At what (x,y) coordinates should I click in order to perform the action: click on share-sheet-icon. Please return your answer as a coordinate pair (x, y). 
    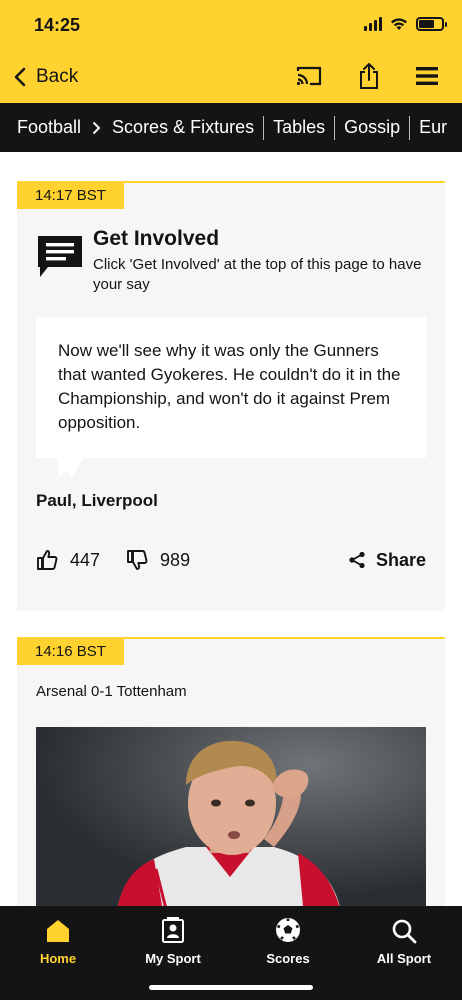
    Looking at the image, I should click on (369, 76).